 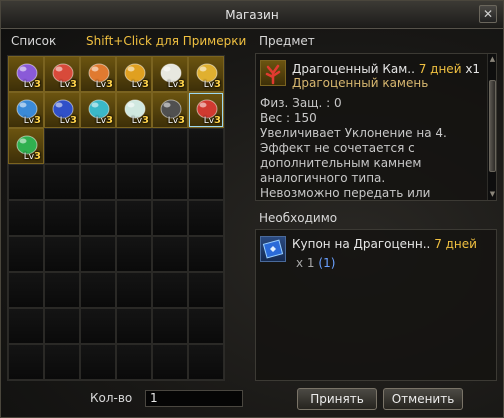 What do you see at coordinates (353, 69) in the screenshot?
I see `item-name: Драгоценный Кам..` at bounding box center [353, 69].